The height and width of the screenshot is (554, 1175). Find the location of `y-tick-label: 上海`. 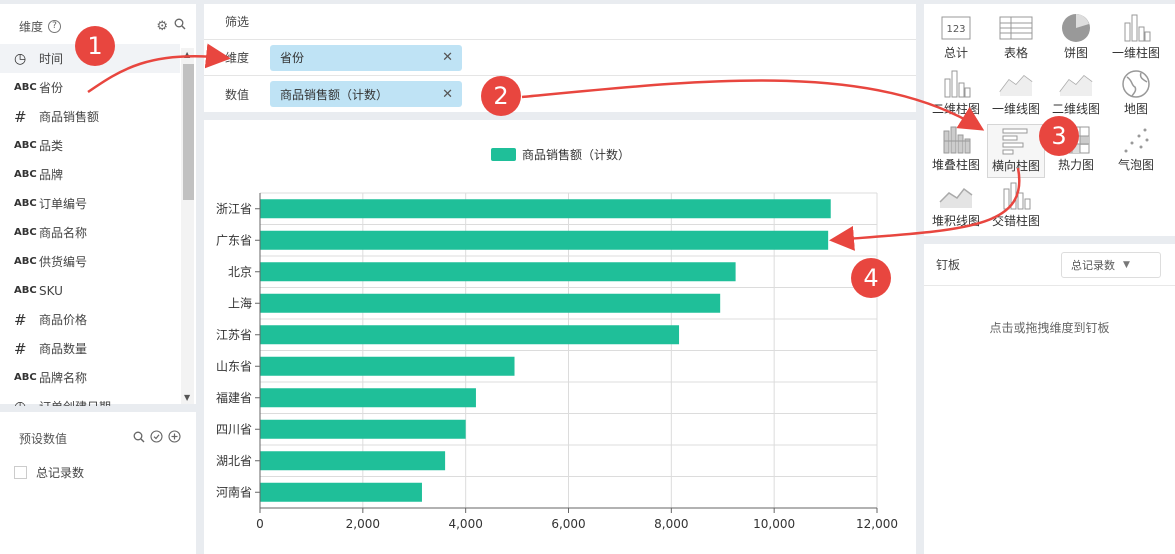

y-tick-label: 上海 is located at coordinates (240, 302).